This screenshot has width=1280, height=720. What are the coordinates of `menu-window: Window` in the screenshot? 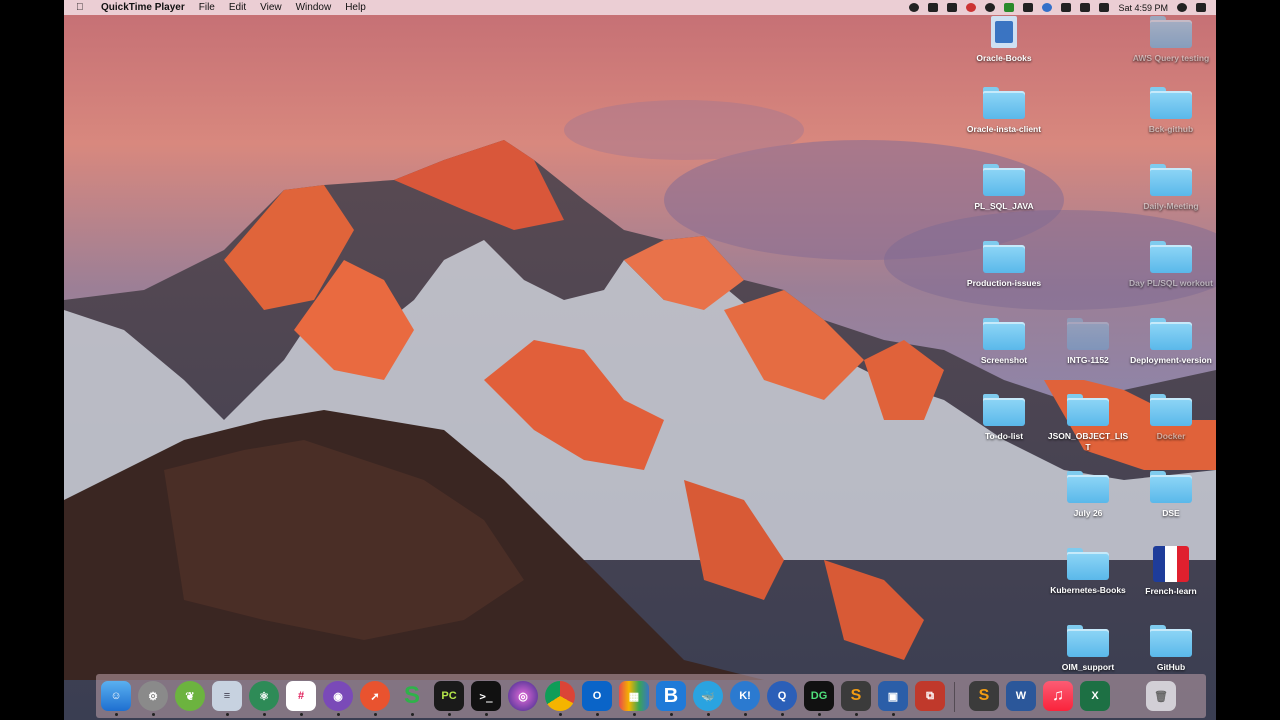 It's located at (314, 7).